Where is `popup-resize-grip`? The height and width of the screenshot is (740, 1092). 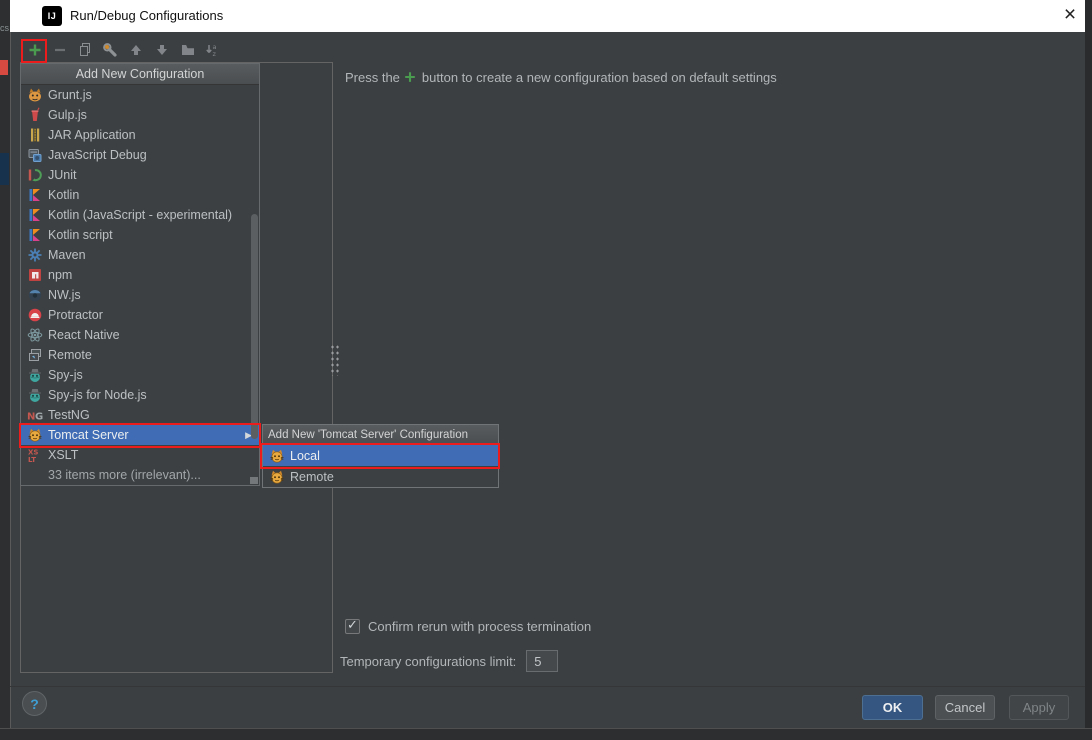
popup-resize-grip is located at coordinates (254, 480).